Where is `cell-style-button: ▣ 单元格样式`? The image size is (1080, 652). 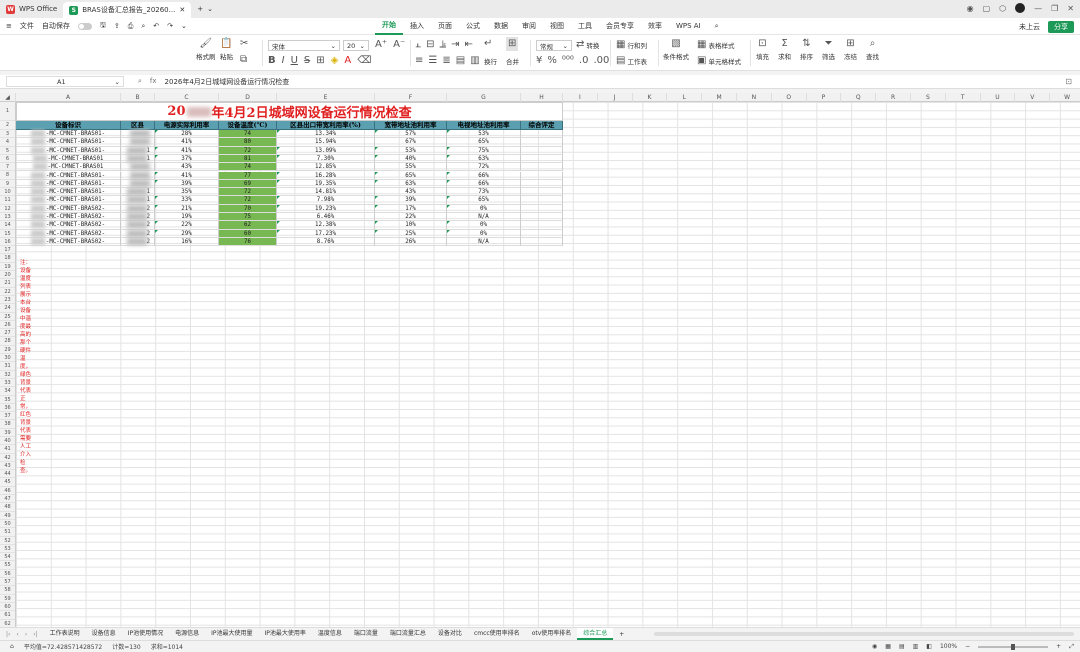 cell-style-button: ▣ 单元格样式 is located at coordinates (719, 61).